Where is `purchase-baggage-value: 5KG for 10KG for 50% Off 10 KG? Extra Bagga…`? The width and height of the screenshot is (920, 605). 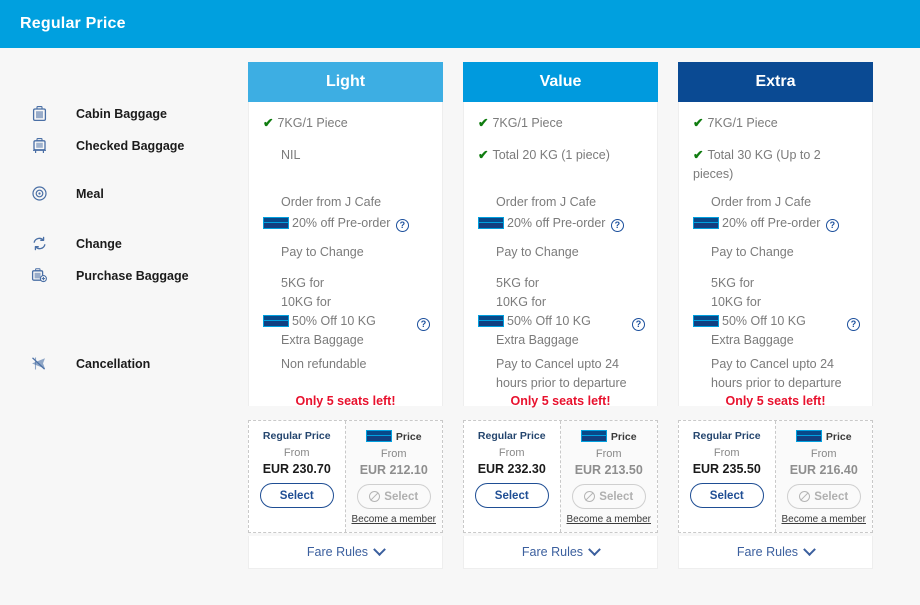
purchase-baggage-value: 5KG for 10KG for 50% Off 10 KG? Extra Bagga… is located at coordinates (776, 312).